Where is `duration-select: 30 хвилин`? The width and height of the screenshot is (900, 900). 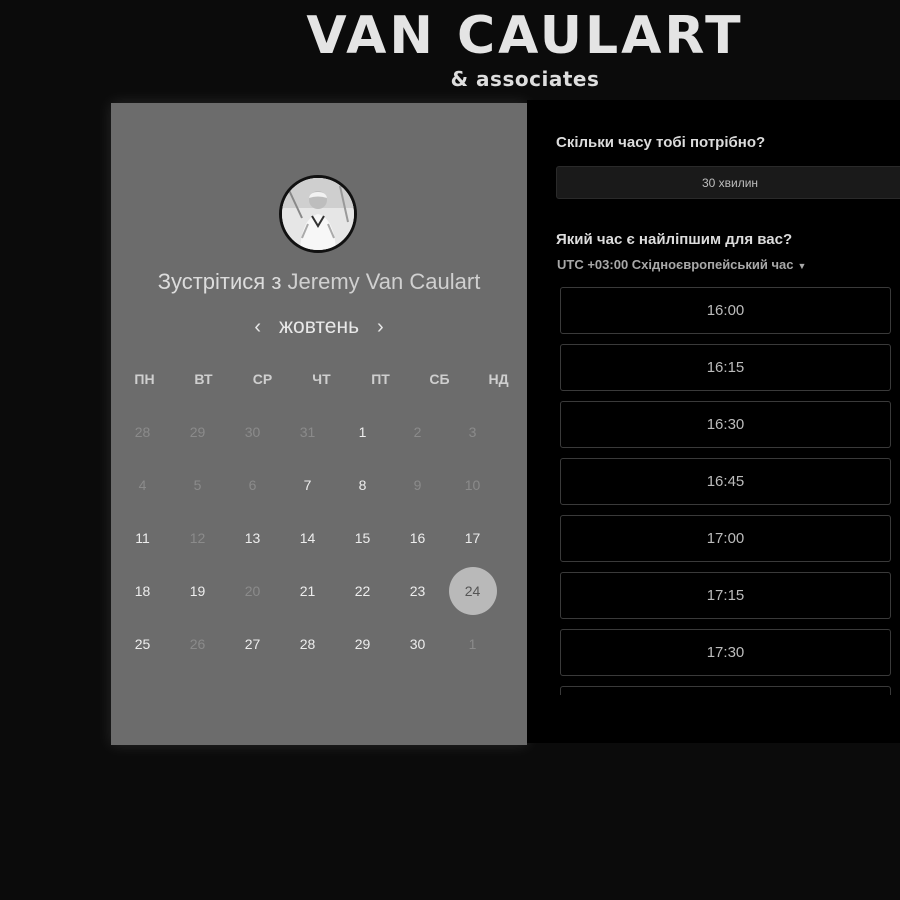
duration-select: 30 хвилин is located at coordinates (728, 182).